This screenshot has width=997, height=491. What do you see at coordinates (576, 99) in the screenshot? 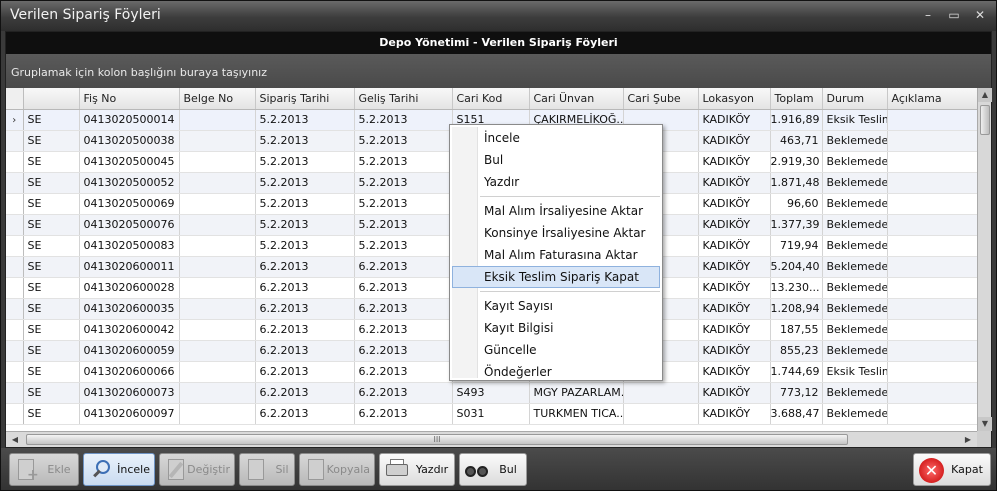
I see `column-header-cari-unvan: Cari Ünvan` at bounding box center [576, 99].